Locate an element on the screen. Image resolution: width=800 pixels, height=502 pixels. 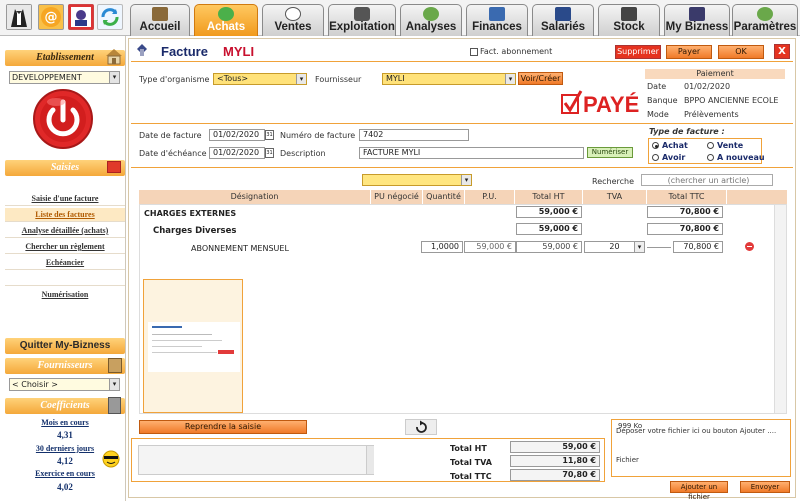
close-icon: X is located at coordinates (782, 51).